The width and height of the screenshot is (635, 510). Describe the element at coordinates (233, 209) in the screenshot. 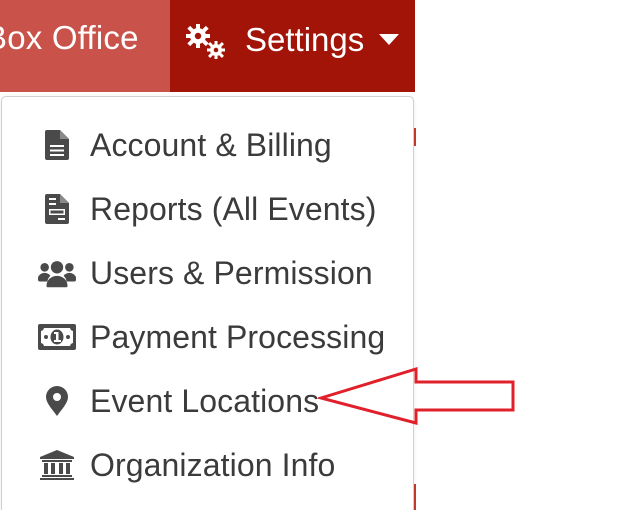

I see `menu-item-label: Reports (All Events)` at that location.